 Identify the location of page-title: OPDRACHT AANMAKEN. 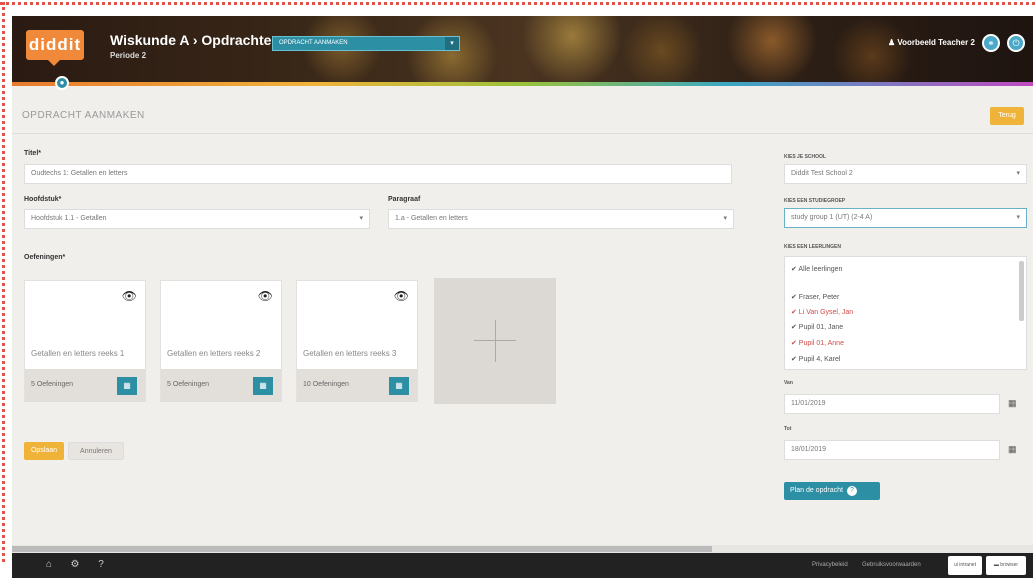
(83, 115).